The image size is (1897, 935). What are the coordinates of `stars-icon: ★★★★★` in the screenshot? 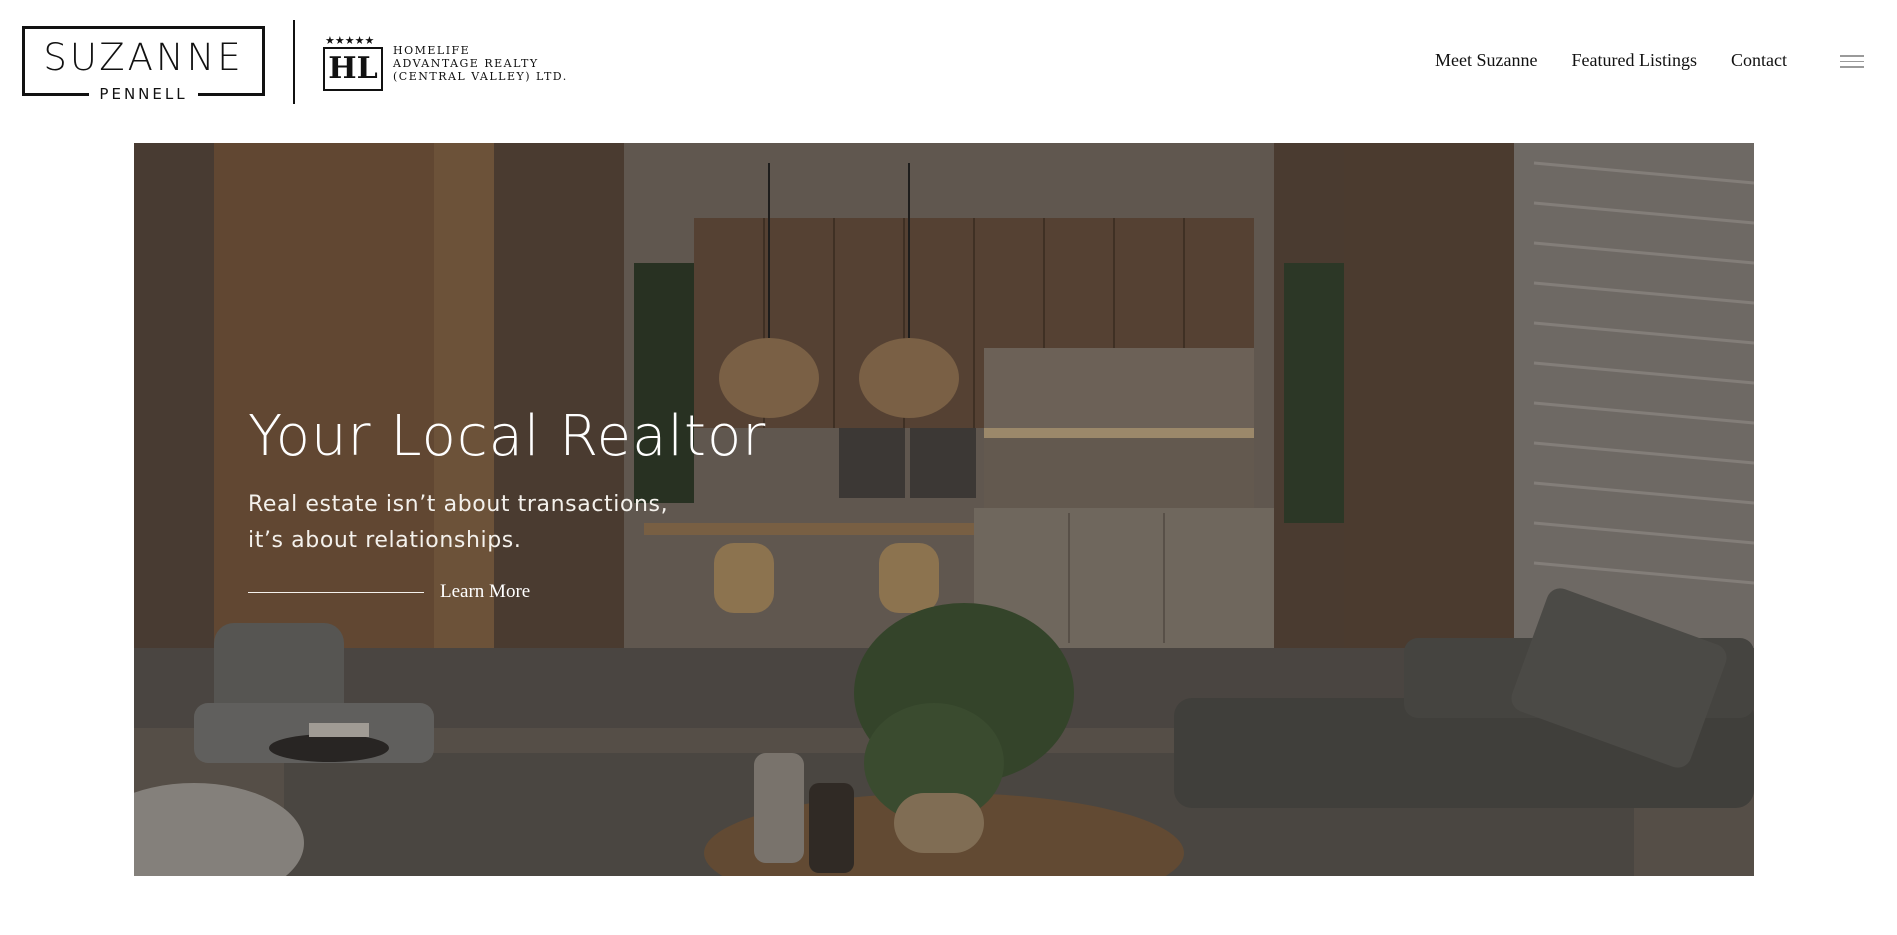 It's located at (350, 41).